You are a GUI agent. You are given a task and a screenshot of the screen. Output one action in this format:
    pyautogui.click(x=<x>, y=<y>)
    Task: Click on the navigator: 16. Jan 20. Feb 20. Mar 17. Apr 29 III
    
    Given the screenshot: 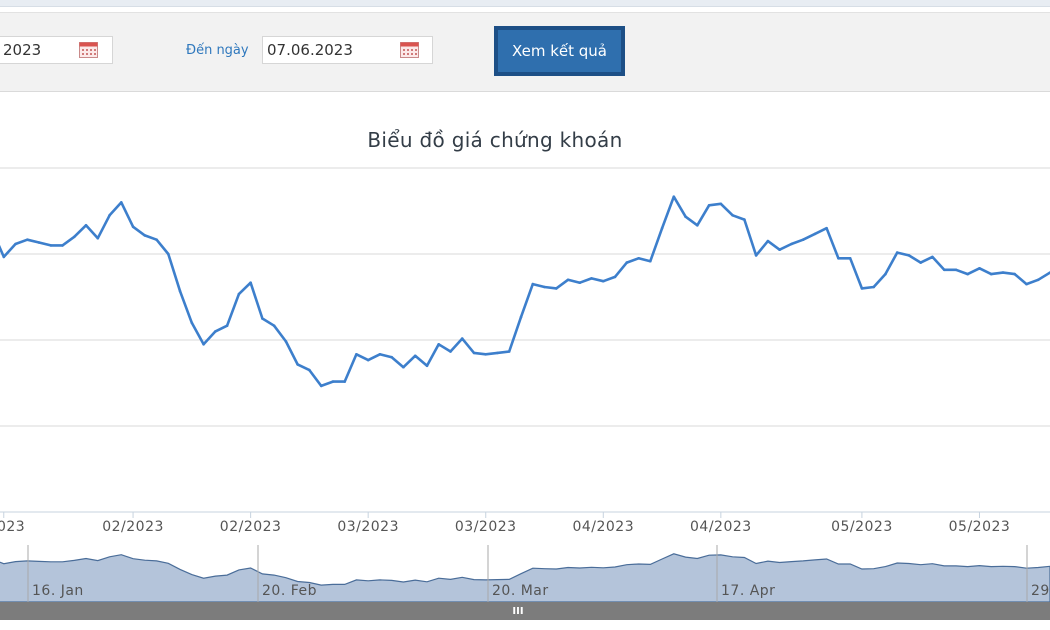 What is the action you would take?
    pyautogui.click(x=525, y=582)
    